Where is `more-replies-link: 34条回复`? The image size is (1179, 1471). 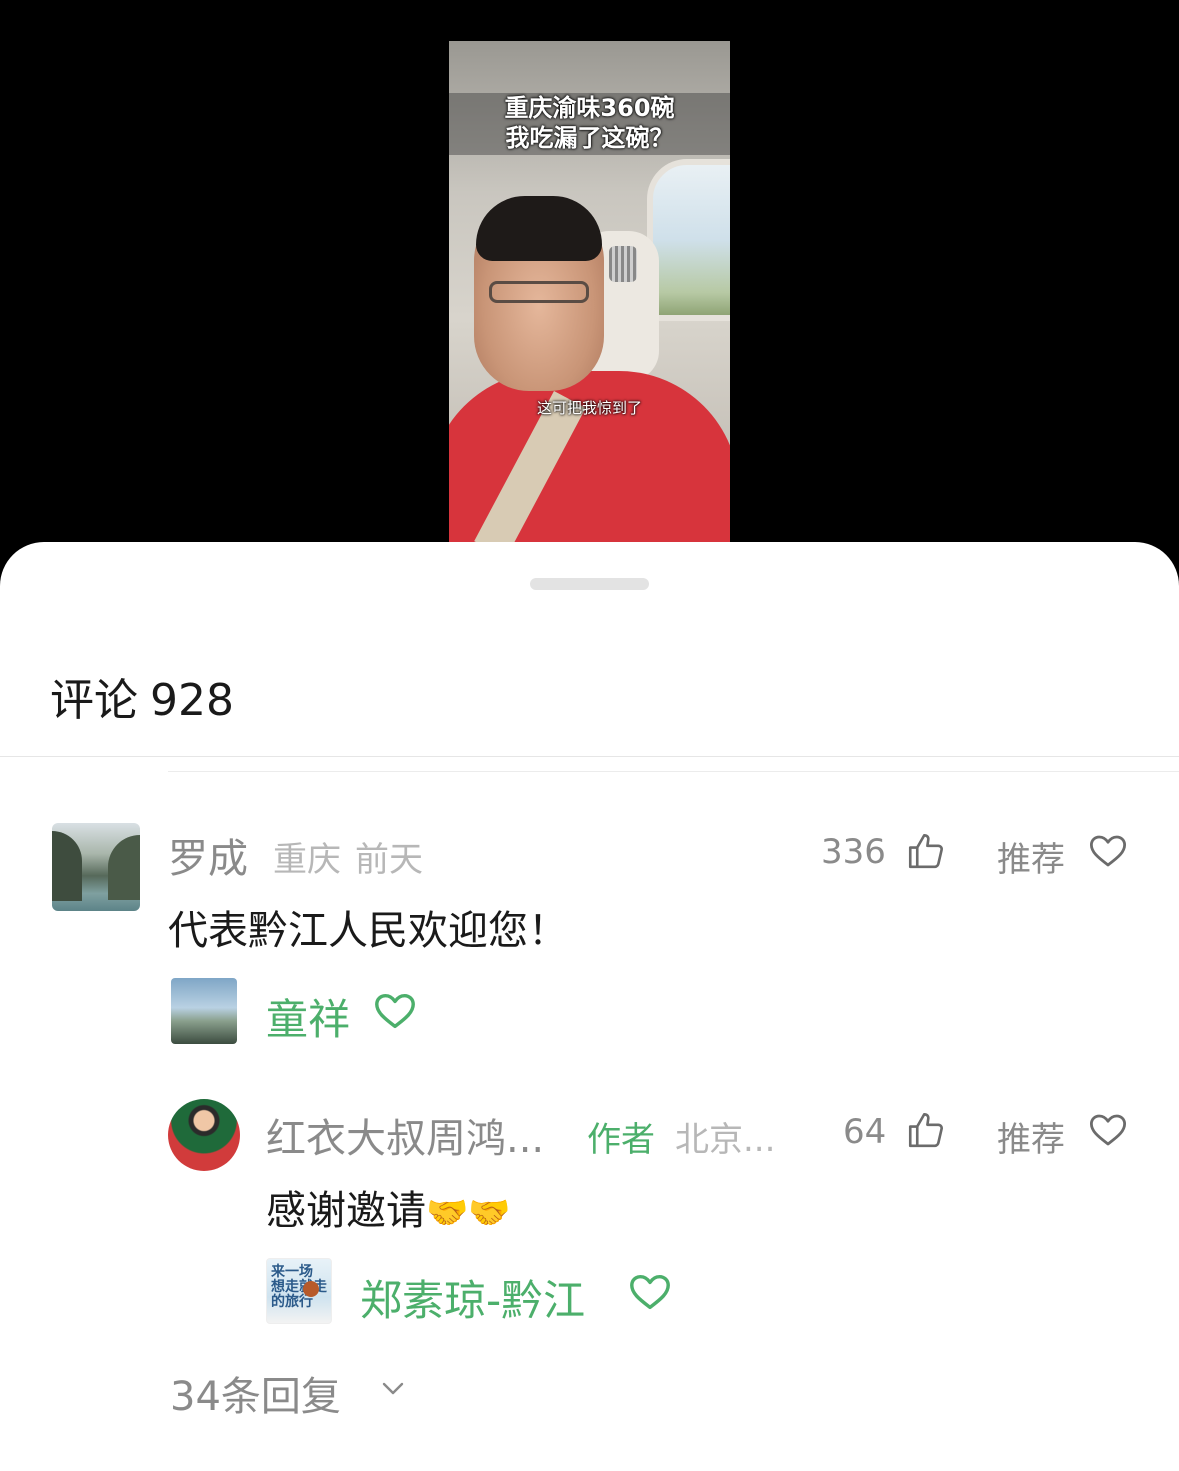 more-replies-link: 34条回复 is located at coordinates (255, 1393).